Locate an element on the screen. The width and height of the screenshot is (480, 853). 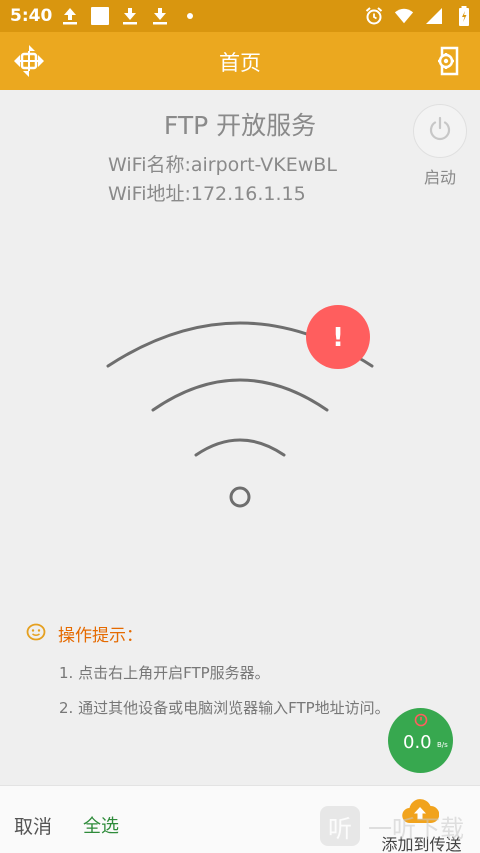
watermark-text: 一听下载 is located at coordinates (416, 828).